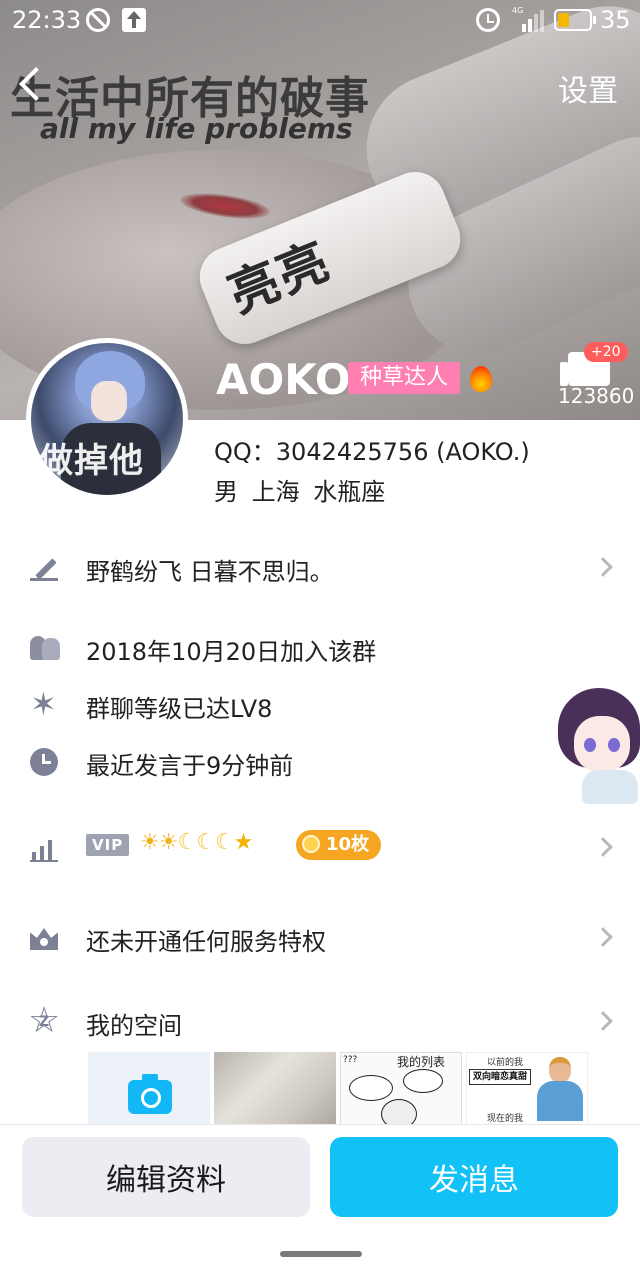 The width and height of the screenshot is (640, 1280). Describe the element at coordinates (372, 452) in the screenshot. I see `qq-number: QQ：3042425756 (AOKO.)` at that location.